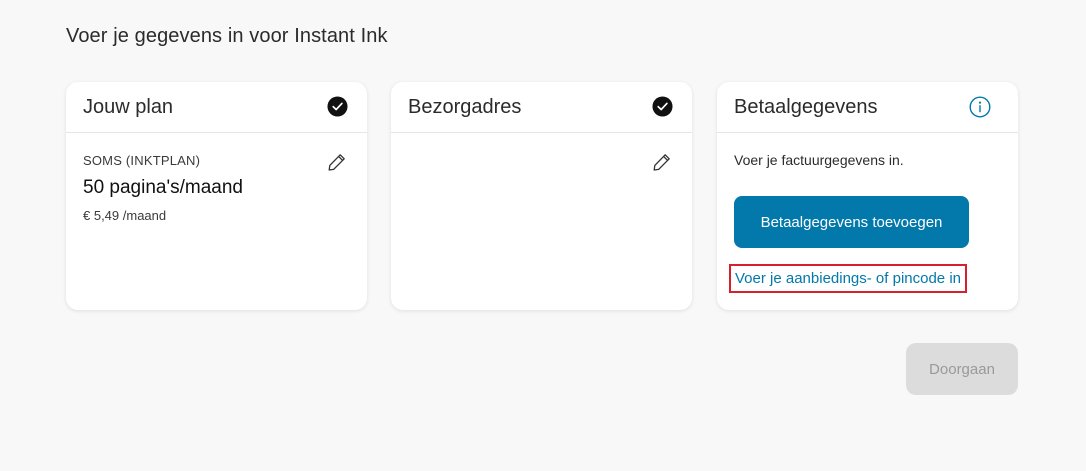 The image size is (1086, 471). Describe the element at coordinates (465, 107) in the screenshot. I see `address-card-title: Bezorgadres` at that location.